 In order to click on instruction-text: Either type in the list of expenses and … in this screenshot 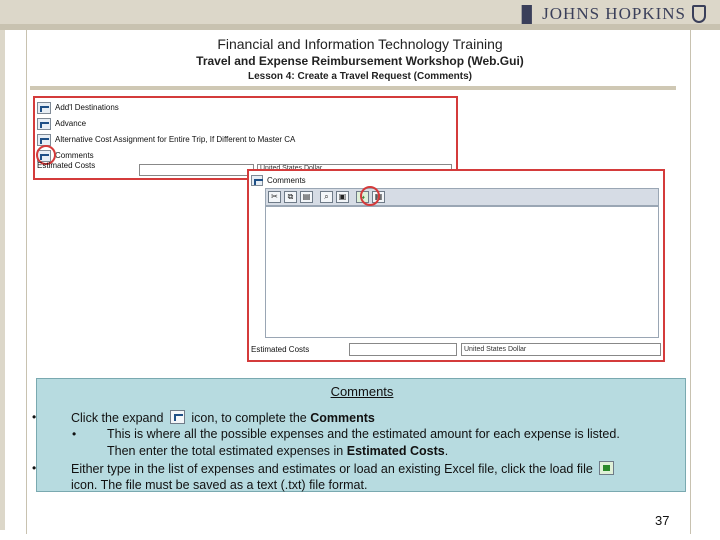, I will do `click(332, 469)`.